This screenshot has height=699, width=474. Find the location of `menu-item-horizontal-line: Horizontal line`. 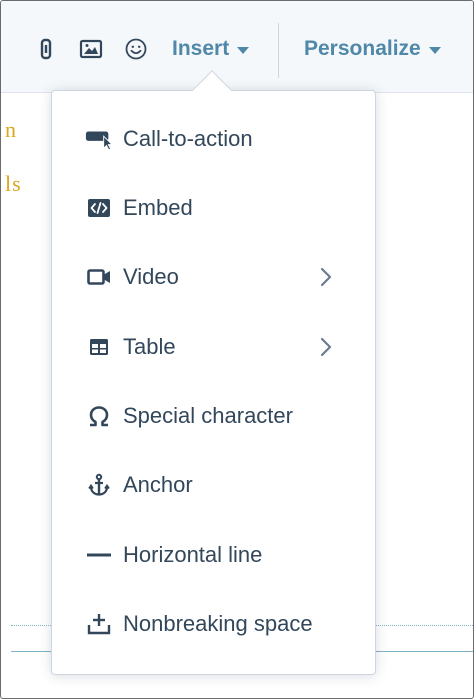

menu-item-horizontal-line: Horizontal line is located at coordinates (213, 555).